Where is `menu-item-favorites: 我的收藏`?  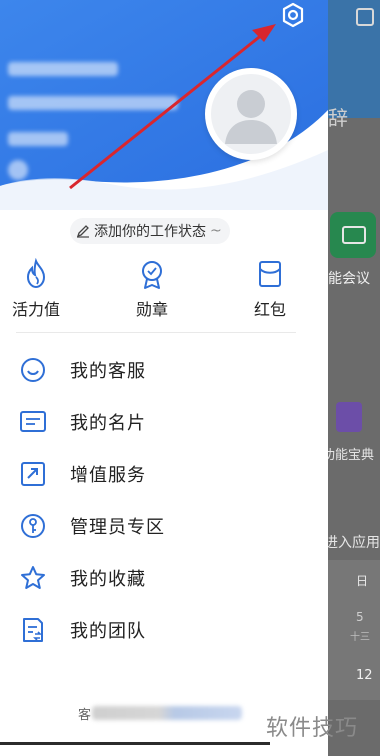
menu-item-favorites: 我的收藏 is located at coordinates (164, 577).